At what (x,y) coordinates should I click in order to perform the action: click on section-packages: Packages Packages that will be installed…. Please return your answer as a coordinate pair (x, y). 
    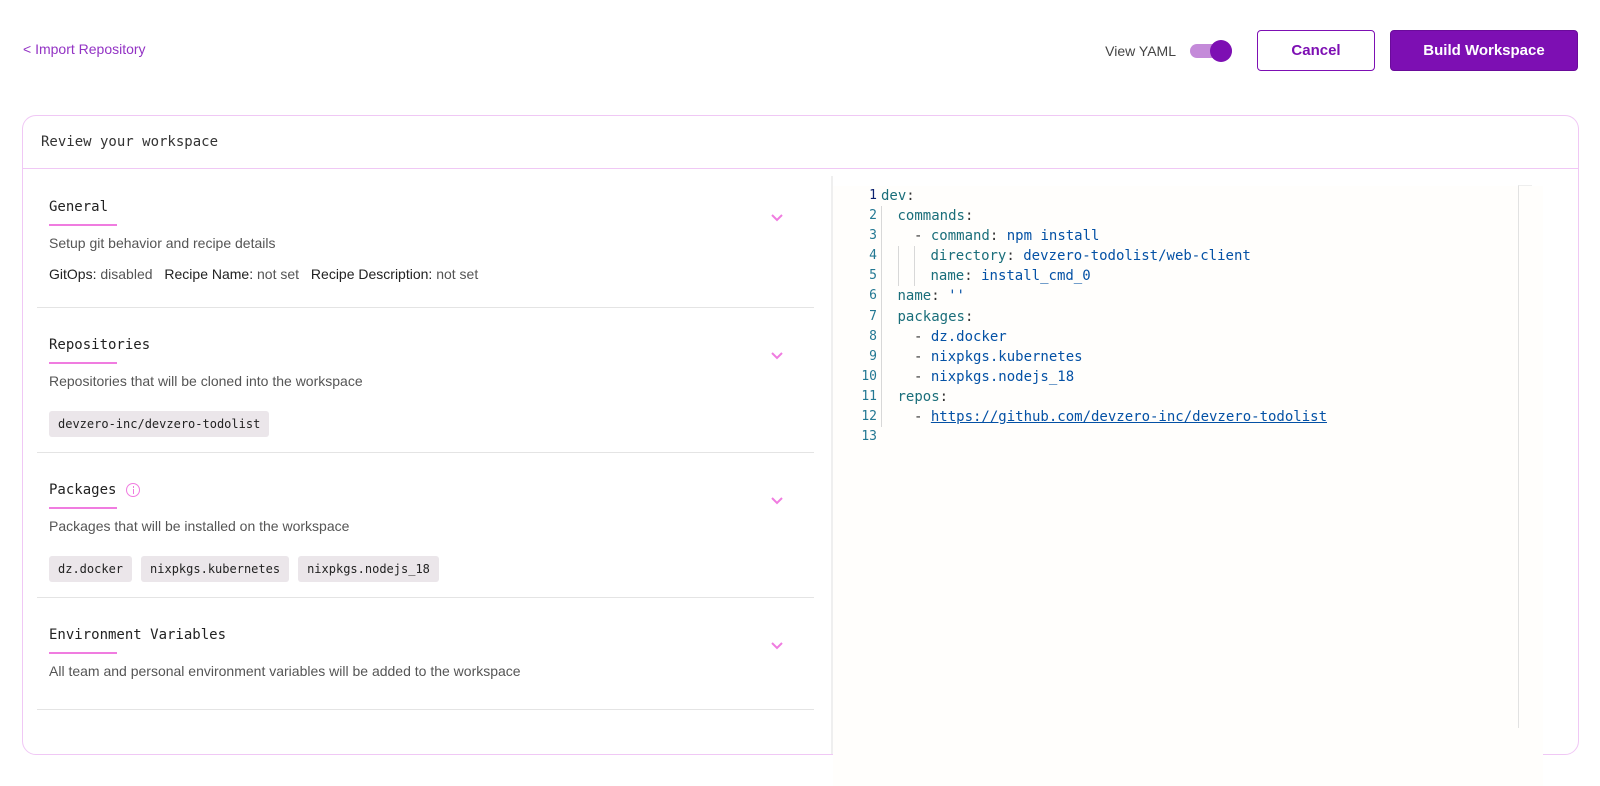
    Looking at the image, I should click on (425, 525).